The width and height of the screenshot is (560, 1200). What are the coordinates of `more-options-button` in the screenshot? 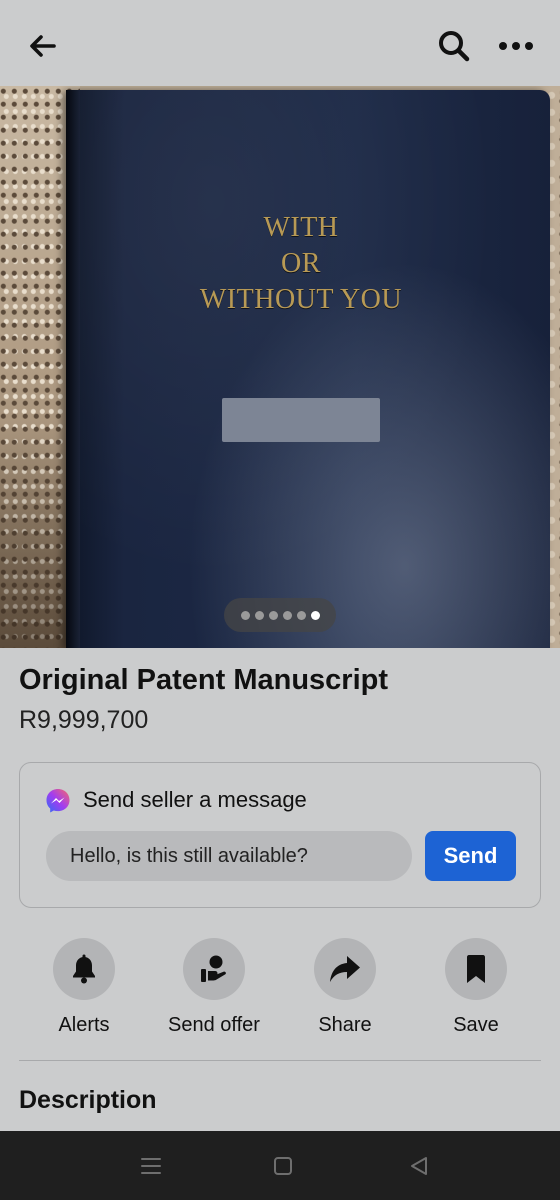 It's located at (516, 46).